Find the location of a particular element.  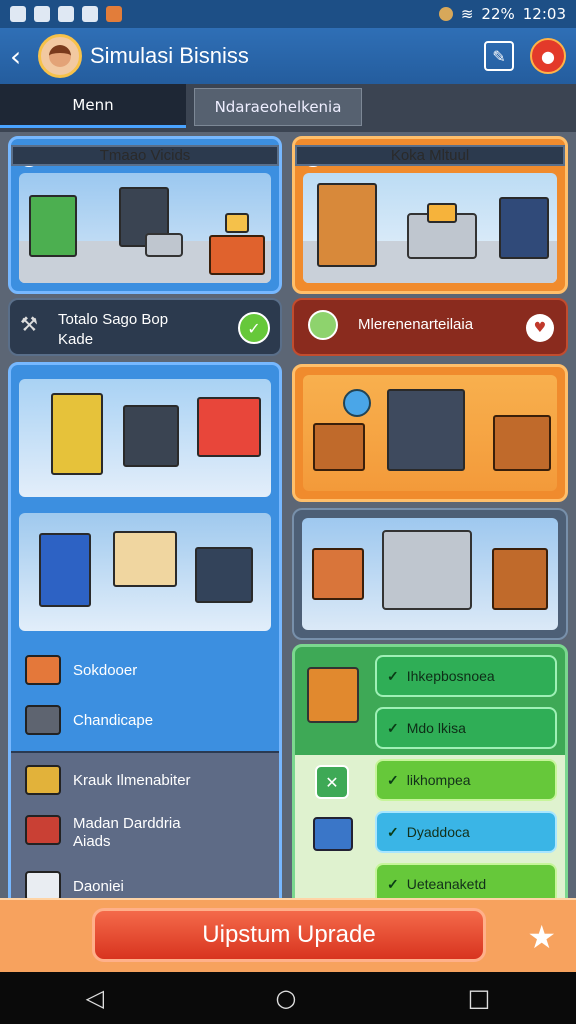

upgrade-button: Uipstum Uprade is located at coordinates (289, 935).